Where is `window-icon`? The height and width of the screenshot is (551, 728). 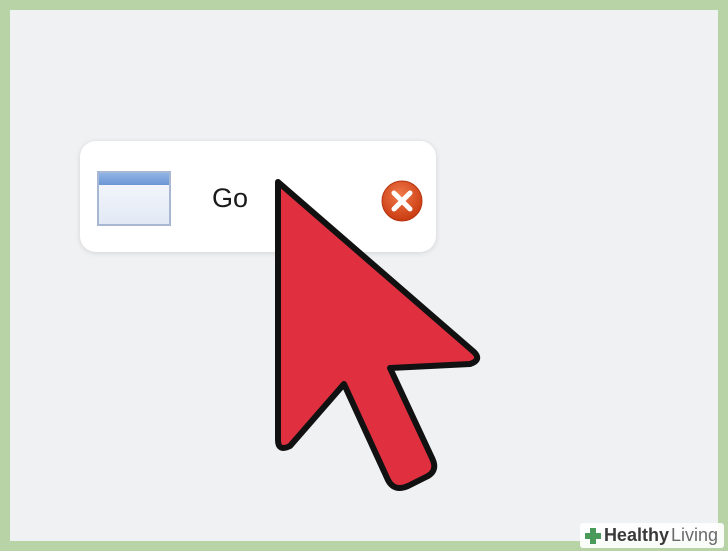
window-icon is located at coordinates (134, 198).